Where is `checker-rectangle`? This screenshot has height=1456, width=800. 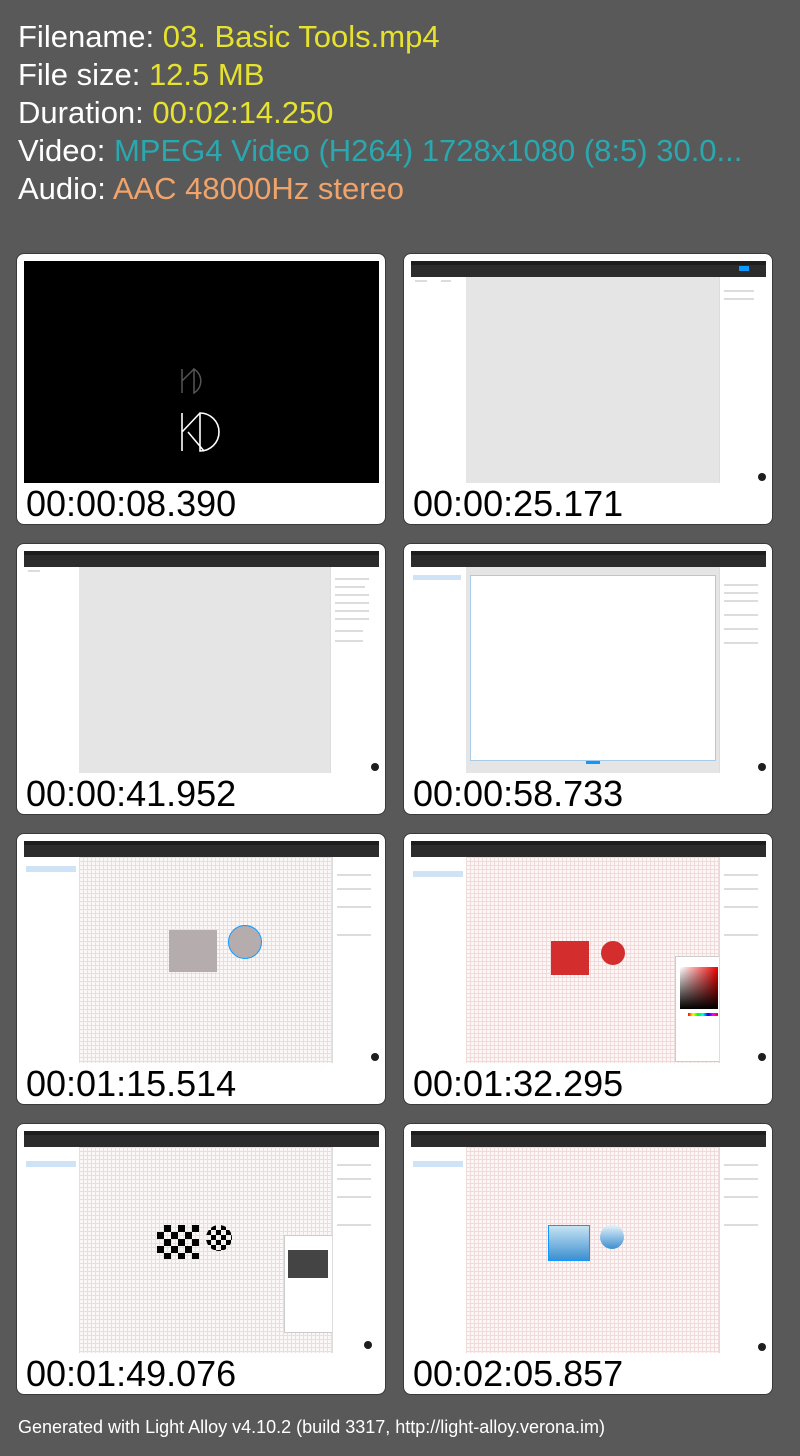 checker-rectangle is located at coordinates (178, 1242).